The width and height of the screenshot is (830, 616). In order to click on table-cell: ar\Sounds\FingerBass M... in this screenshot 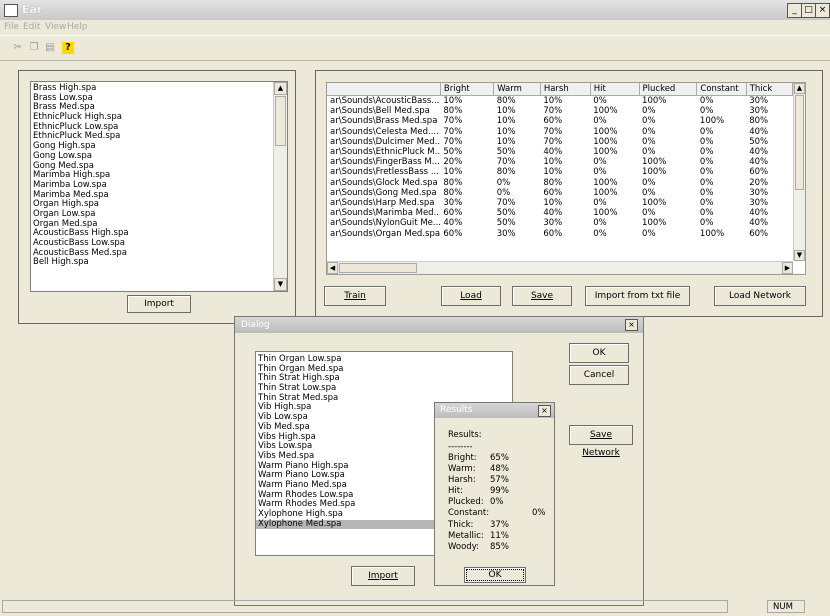, I will do `click(385, 162)`.